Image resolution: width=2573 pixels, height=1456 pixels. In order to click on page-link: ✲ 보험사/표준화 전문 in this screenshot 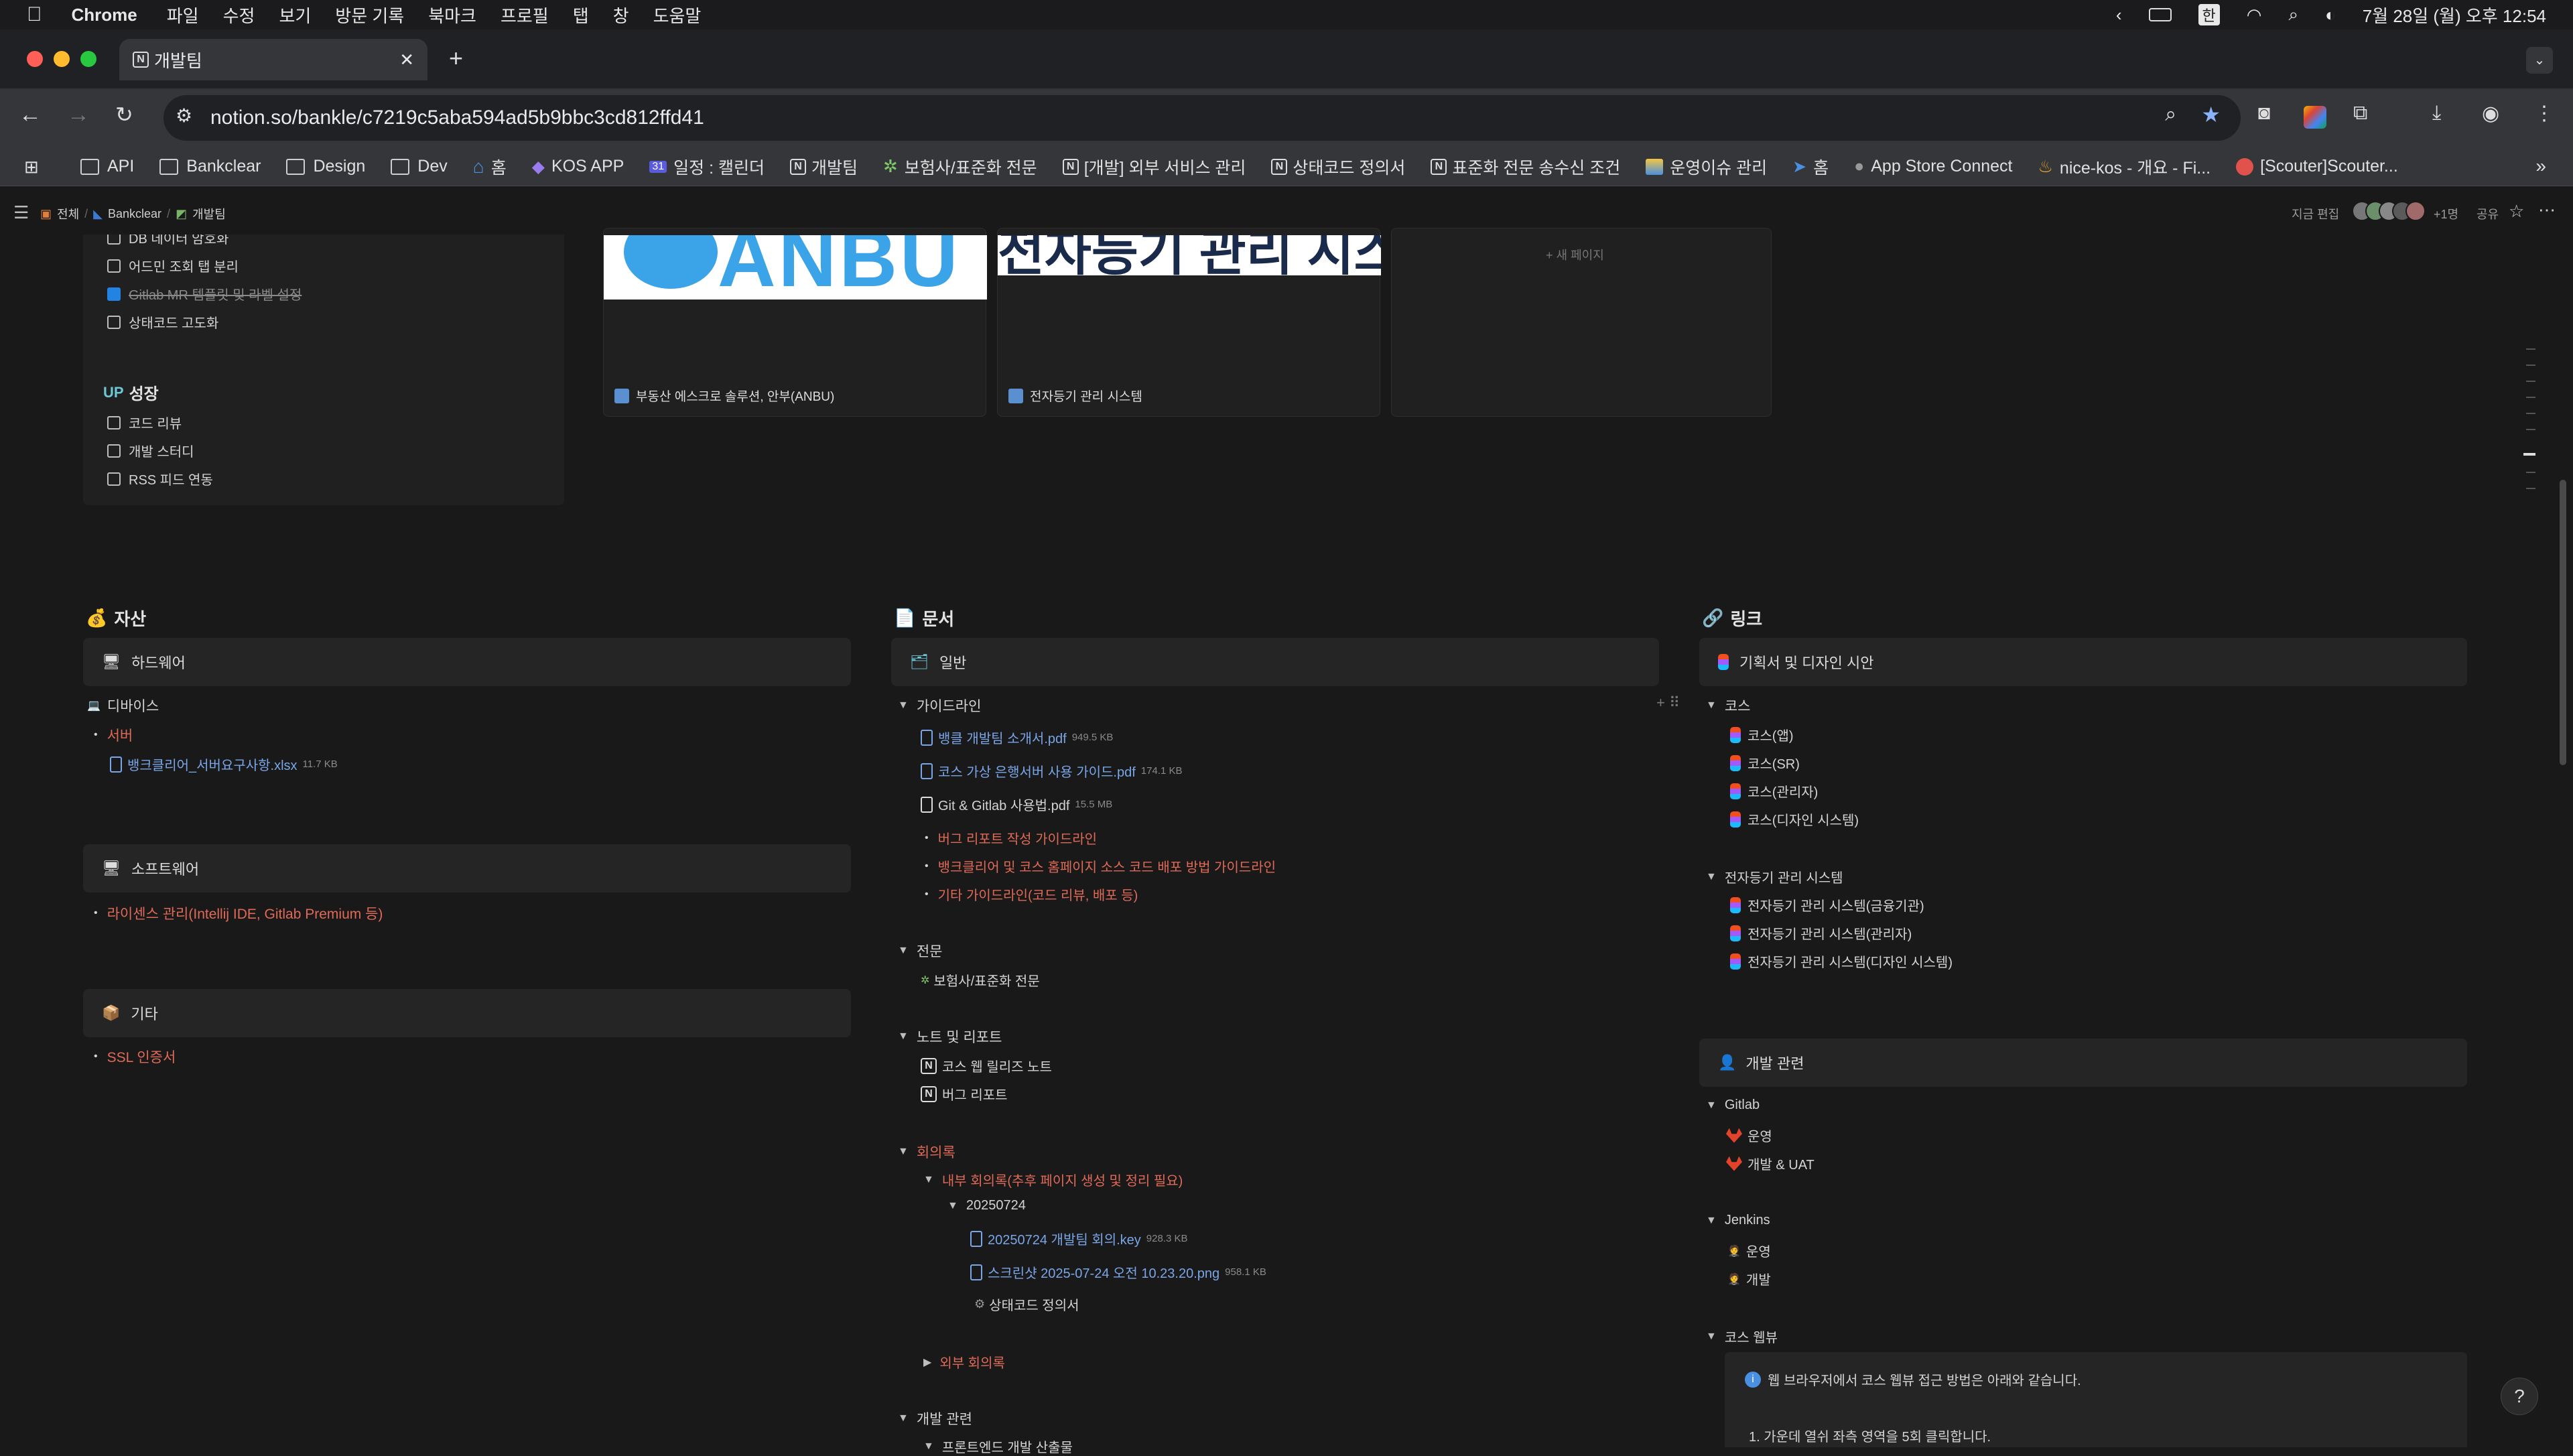, I will do `click(980, 980)`.